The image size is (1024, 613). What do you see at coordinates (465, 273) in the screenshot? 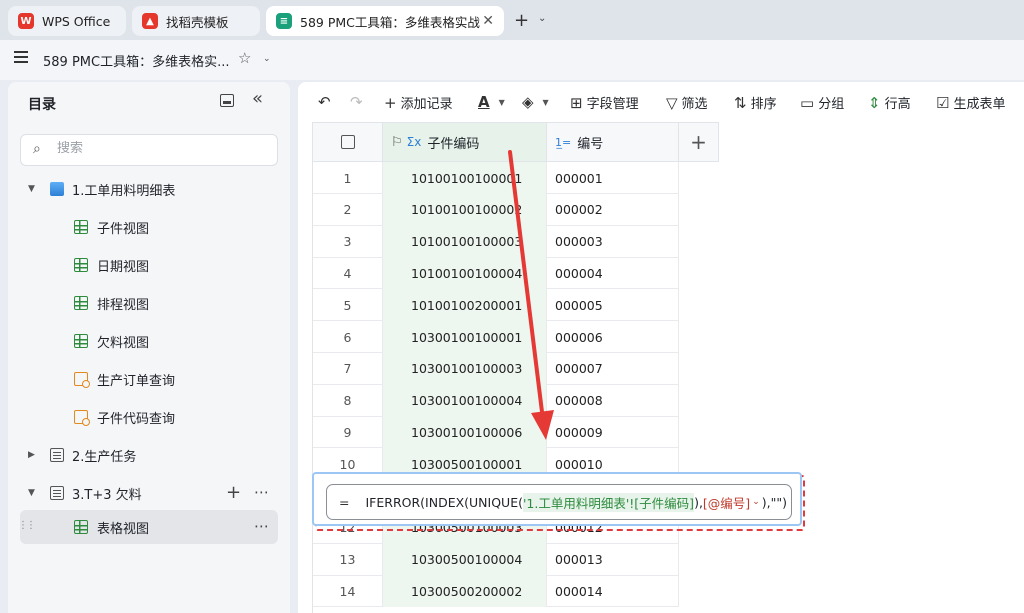
I see `cell-part-code: 10100100100004` at bounding box center [465, 273].